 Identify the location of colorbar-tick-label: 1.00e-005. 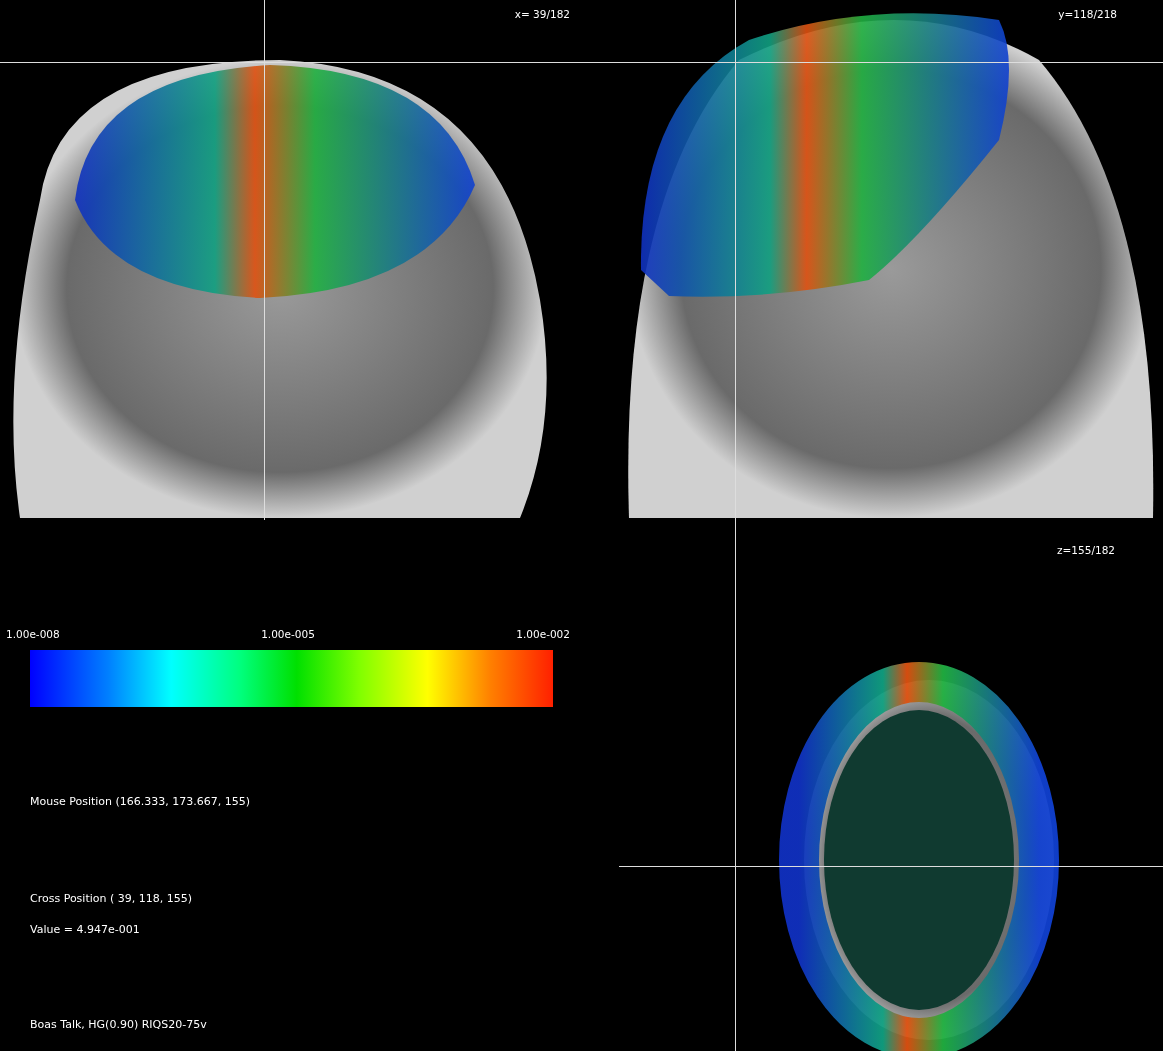
(288, 634).